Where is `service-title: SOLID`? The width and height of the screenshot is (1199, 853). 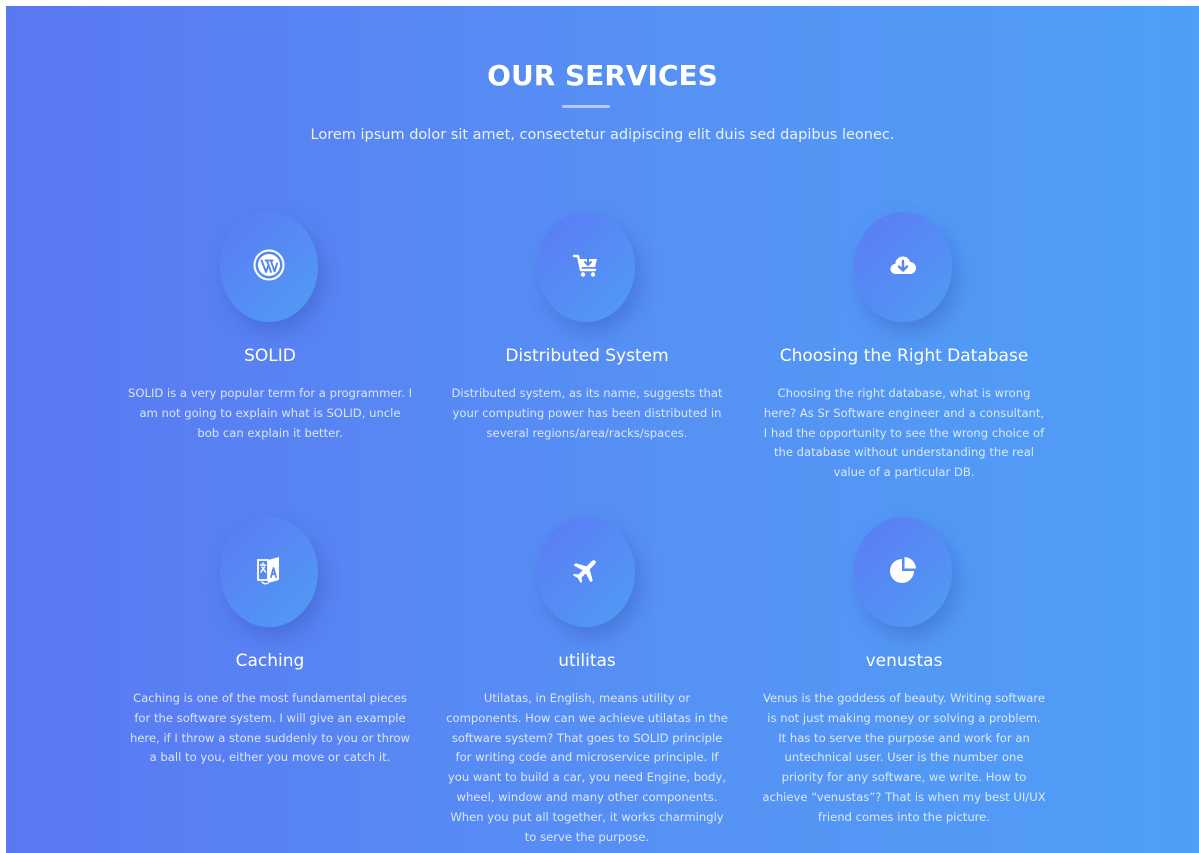 service-title: SOLID is located at coordinates (270, 356).